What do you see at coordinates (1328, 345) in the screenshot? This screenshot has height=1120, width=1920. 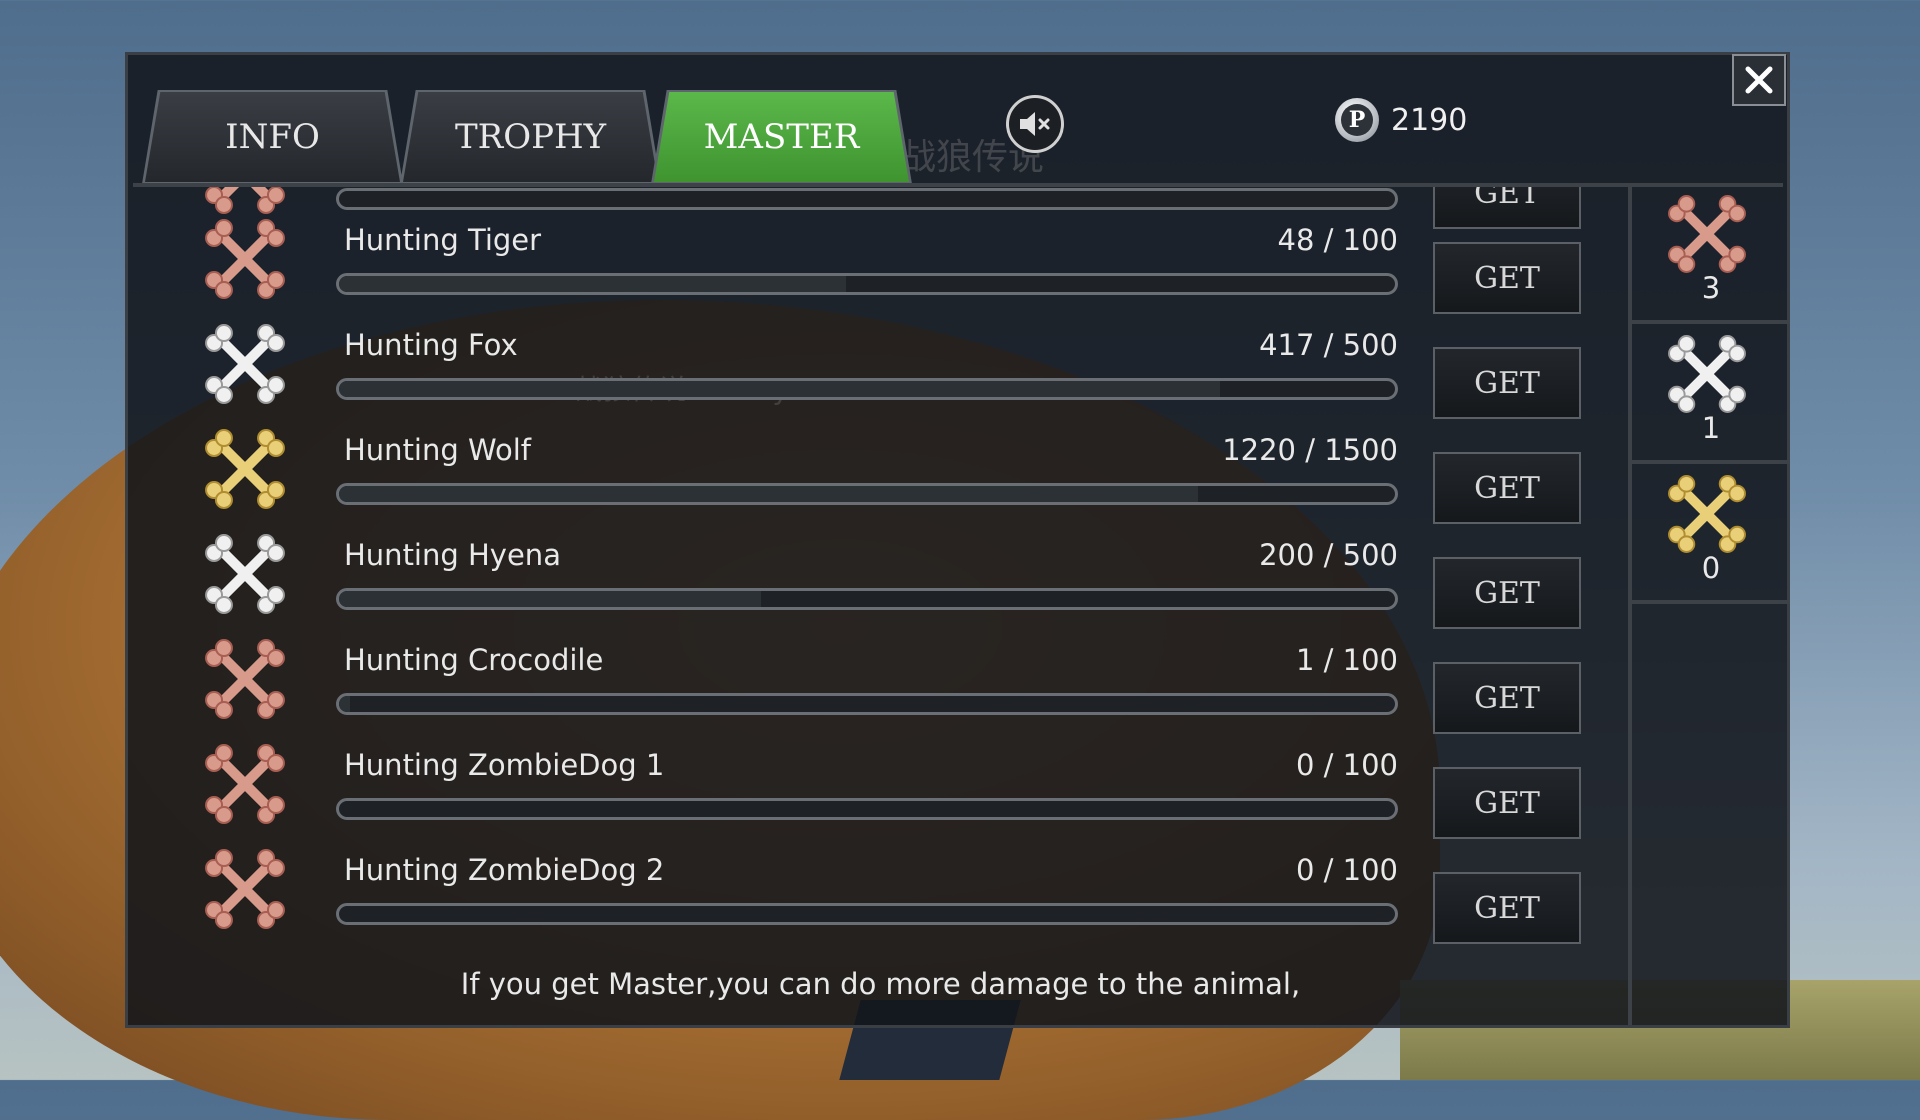 I see `item-progress-count: 417 / 500` at bounding box center [1328, 345].